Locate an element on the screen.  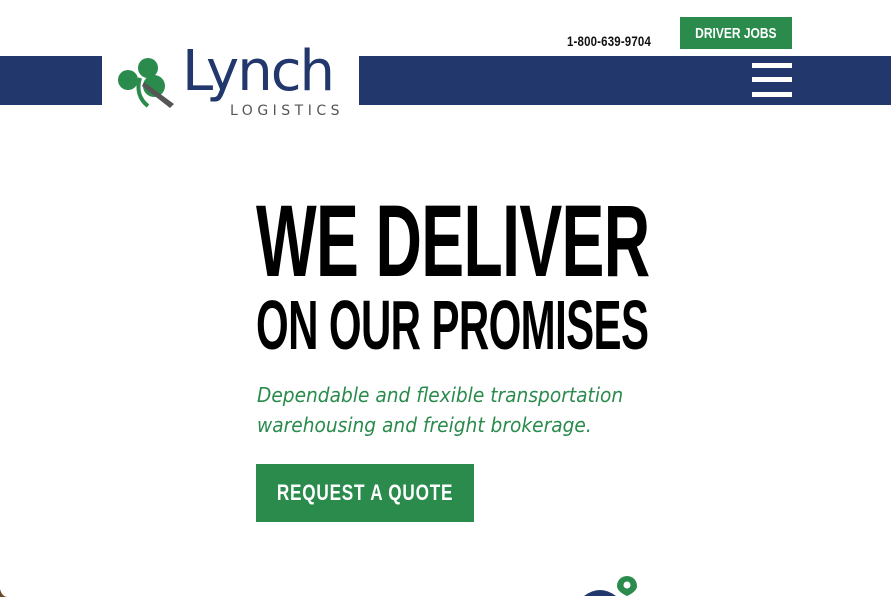
hamburger-menu-icon is located at coordinates (772, 81).